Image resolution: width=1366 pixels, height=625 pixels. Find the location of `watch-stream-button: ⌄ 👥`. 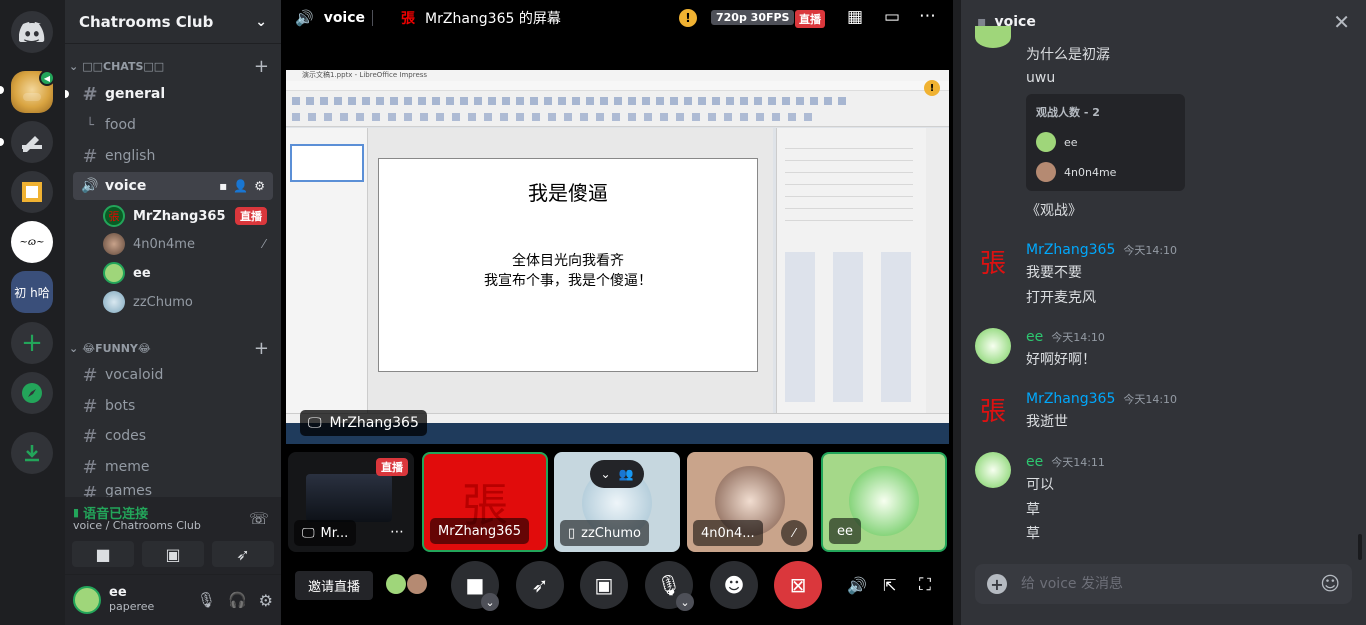

watch-stream-button: ⌄ 👥 is located at coordinates (617, 474).